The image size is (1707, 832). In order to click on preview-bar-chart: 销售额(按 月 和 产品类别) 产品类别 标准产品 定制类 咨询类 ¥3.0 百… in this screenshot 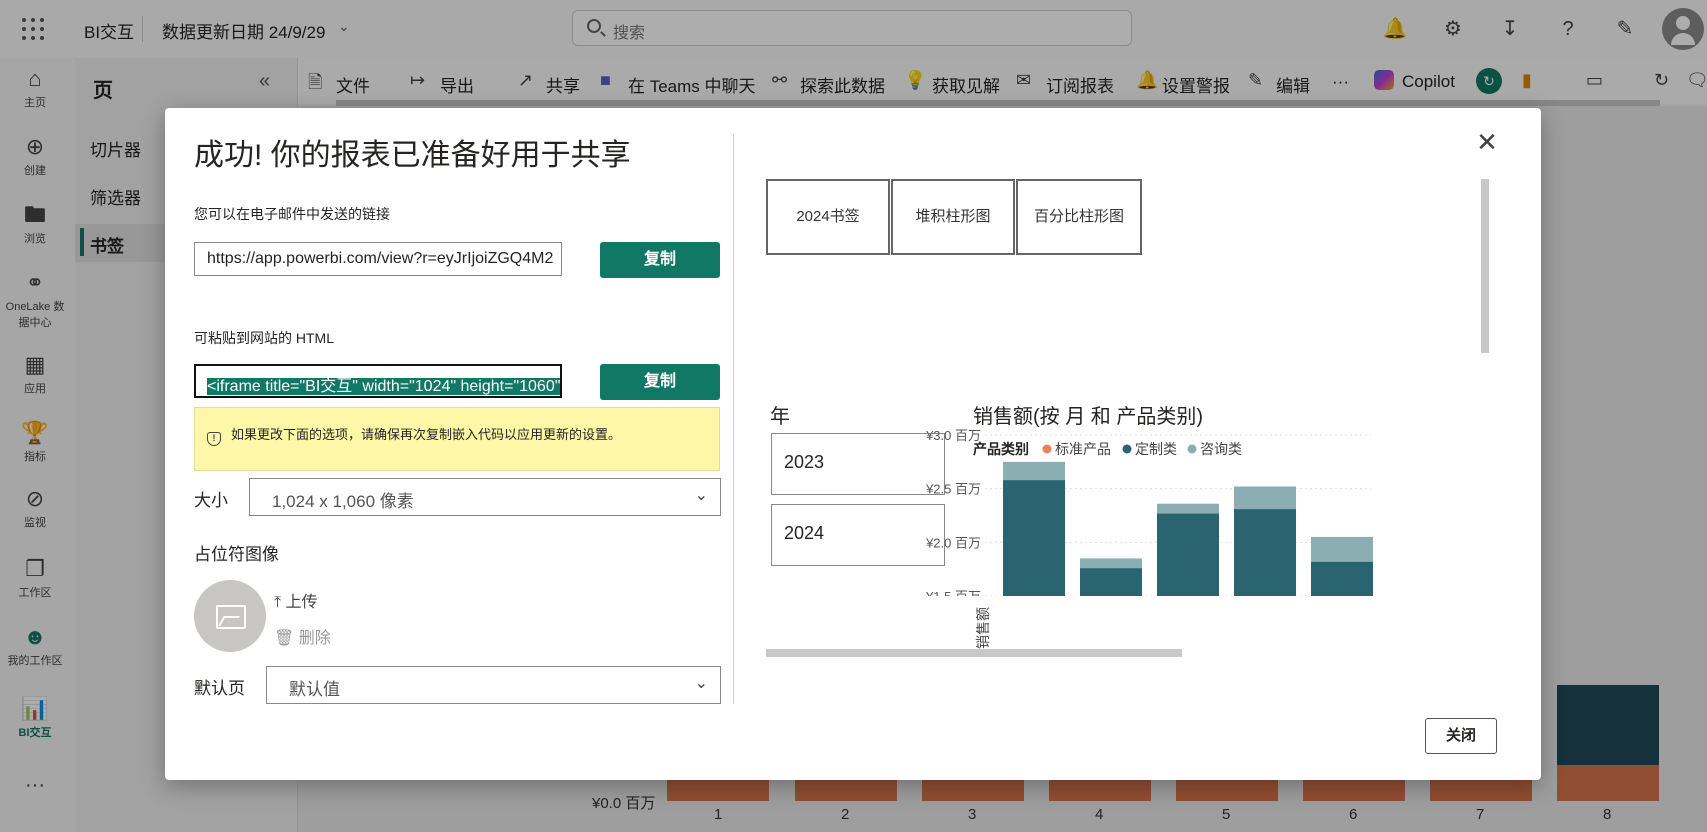, I will do `click(1187, 527)`.